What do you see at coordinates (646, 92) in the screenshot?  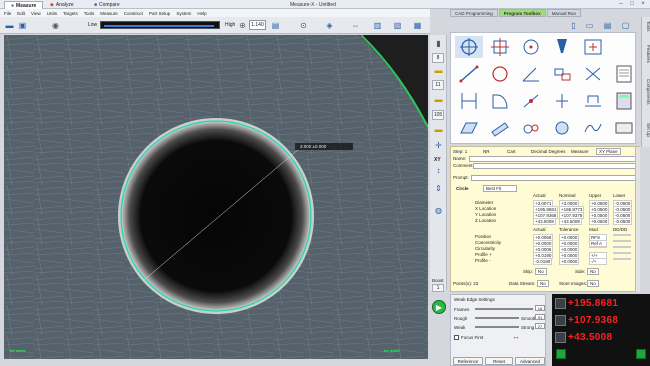 I see `side-tab-components: Components` at bounding box center [646, 92].